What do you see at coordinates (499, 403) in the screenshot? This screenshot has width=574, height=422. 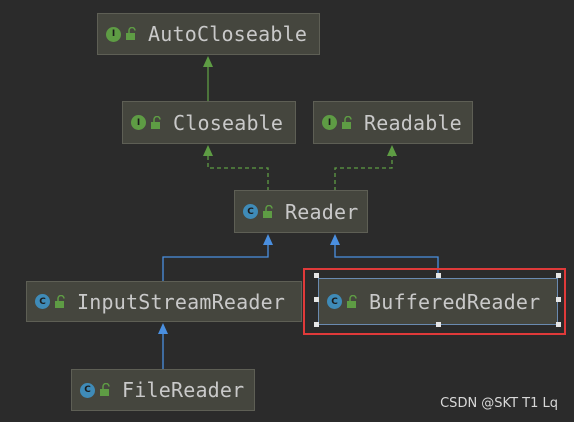 I see `watermark: CSDN @SKT T1 Lq` at bounding box center [499, 403].